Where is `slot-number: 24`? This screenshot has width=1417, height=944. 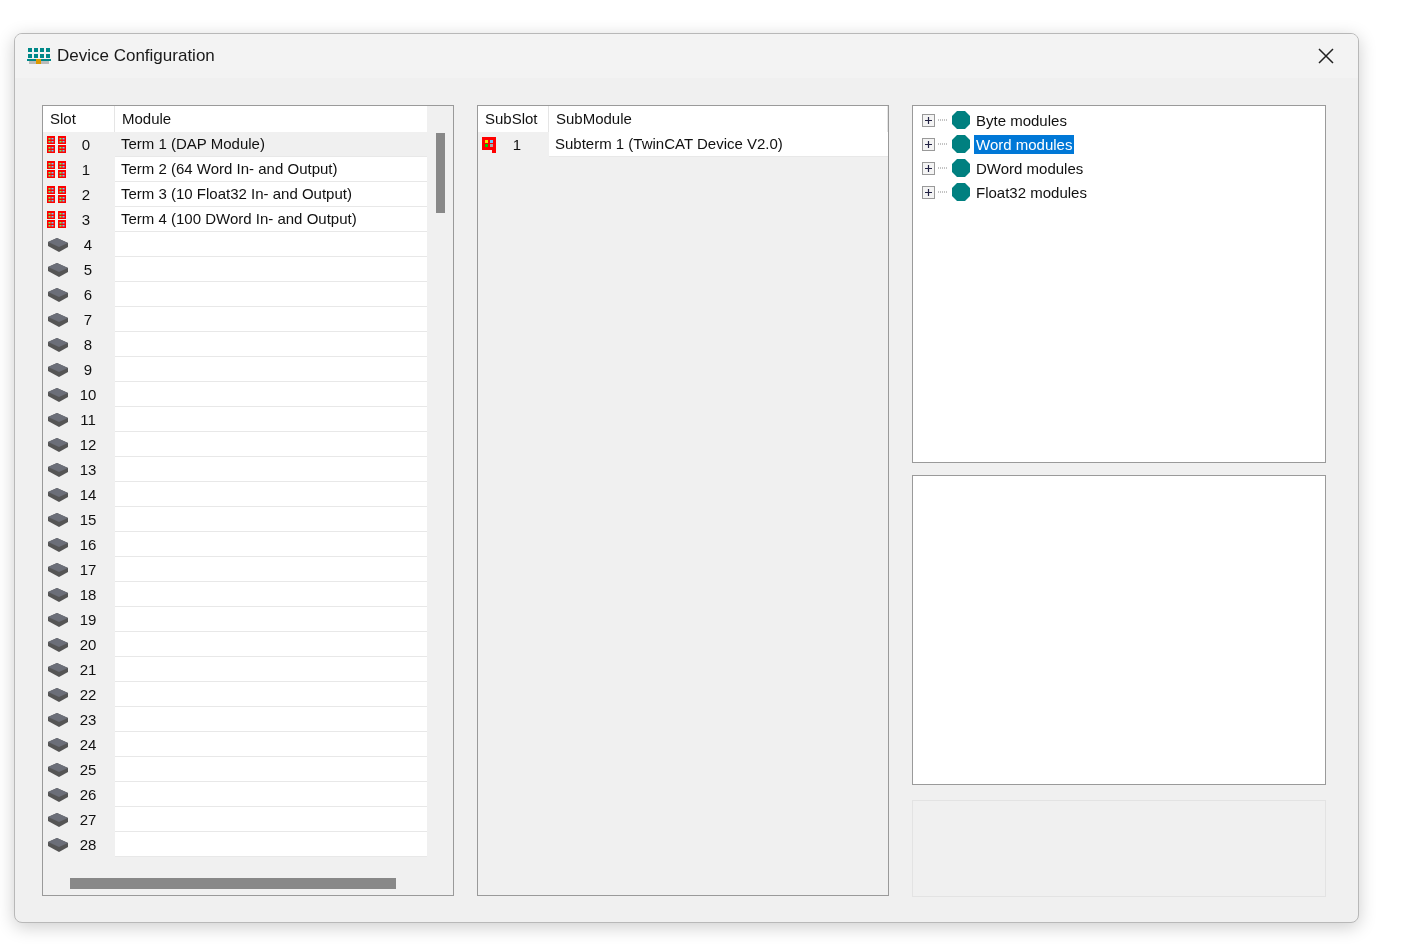 slot-number: 24 is located at coordinates (88, 744).